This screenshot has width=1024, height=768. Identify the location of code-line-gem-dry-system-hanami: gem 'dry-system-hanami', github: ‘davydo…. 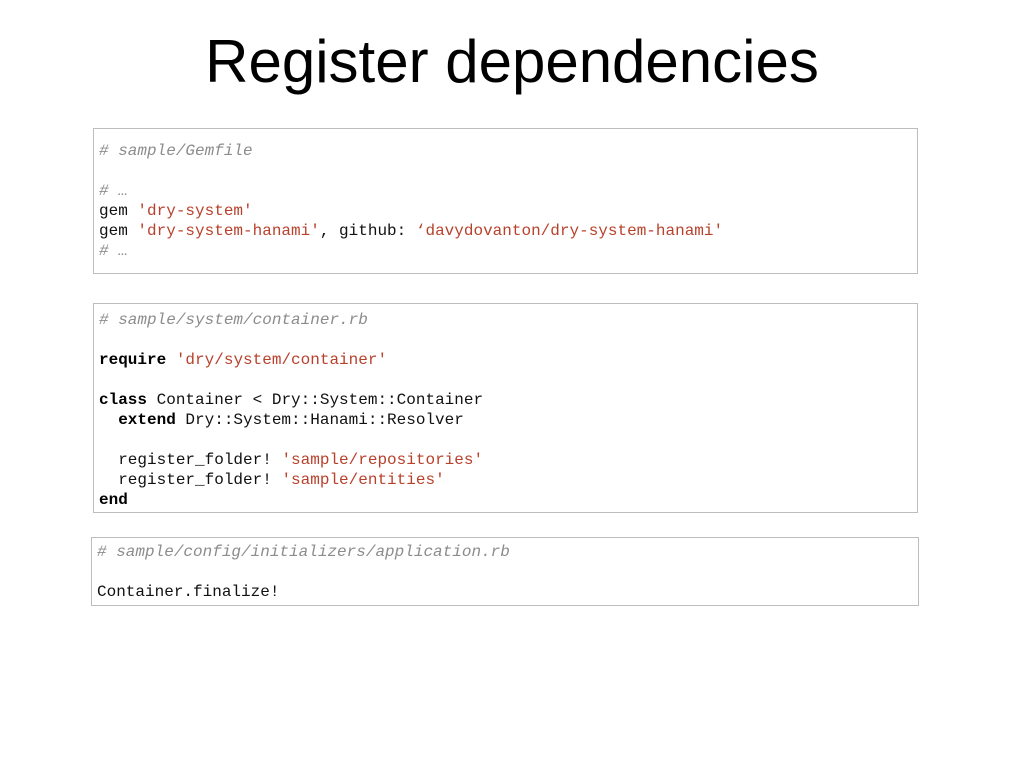
(508, 231).